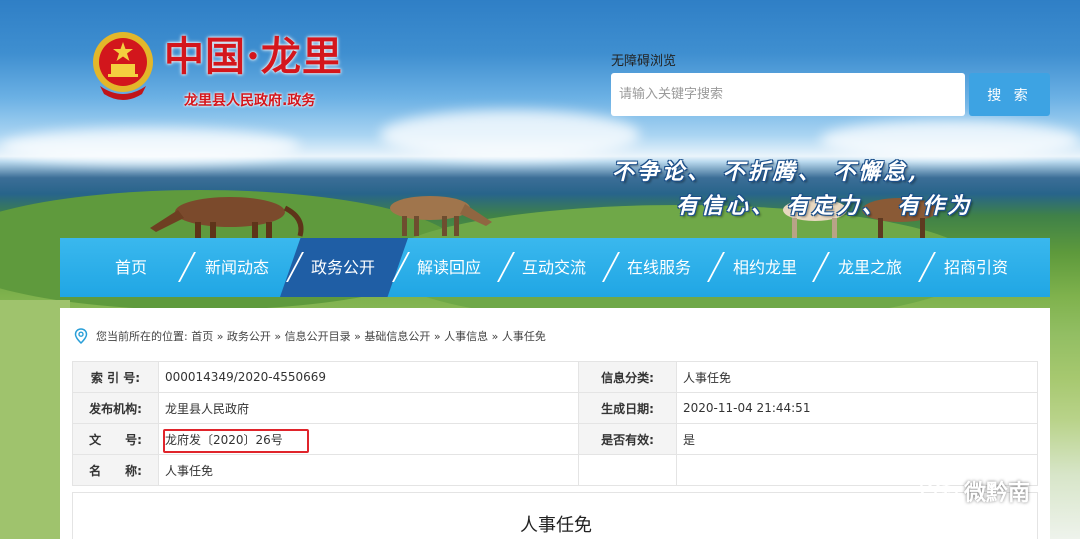 The height and width of the screenshot is (539, 1080). What do you see at coordinates (368, 408) in the screenshot?
I see `publisher-value: 龙里县人民政府` at bounding box center [368, 408].